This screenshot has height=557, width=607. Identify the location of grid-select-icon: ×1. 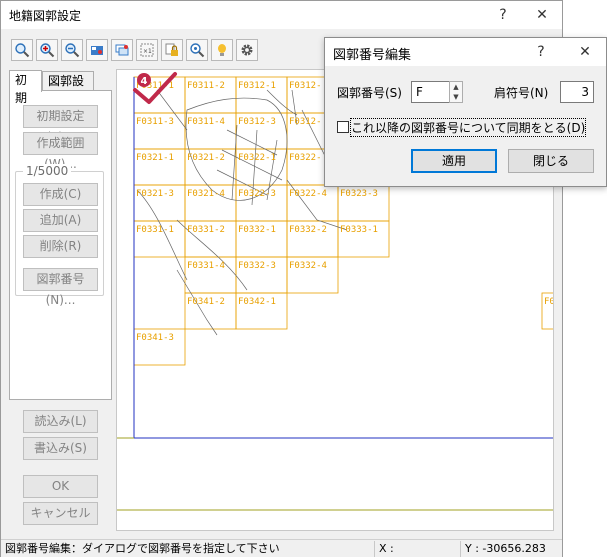
(147, 50).